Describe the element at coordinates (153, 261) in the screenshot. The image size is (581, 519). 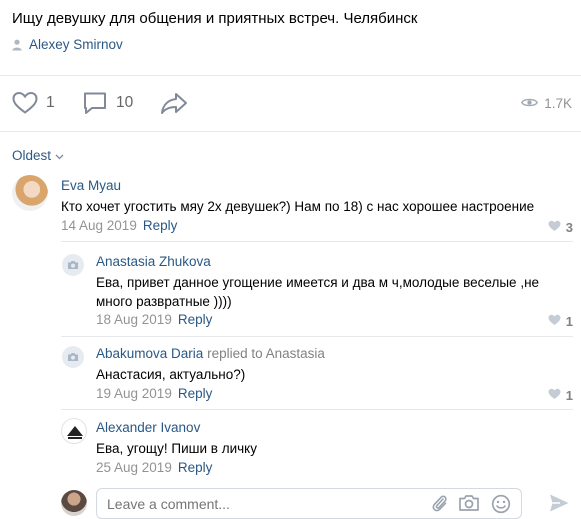
I see `comment-author: Anastasia Zhukova` at that location.